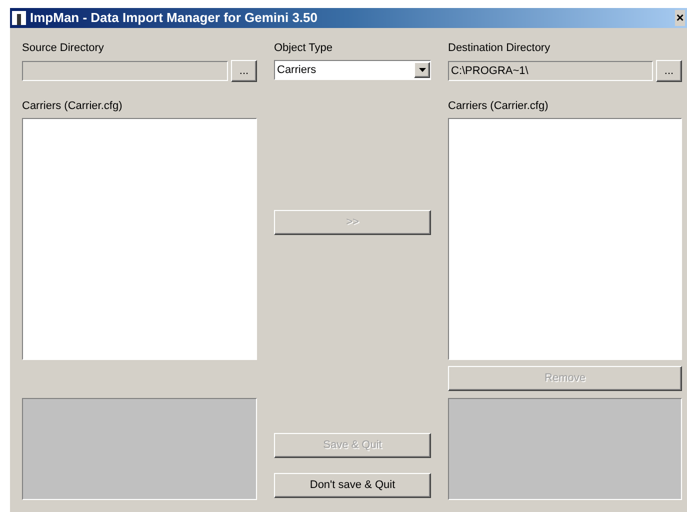  What do you see at coordinates (304, 48) in the screenshot?
I see `field-label: Object Type` at bounding box center [304, 48].